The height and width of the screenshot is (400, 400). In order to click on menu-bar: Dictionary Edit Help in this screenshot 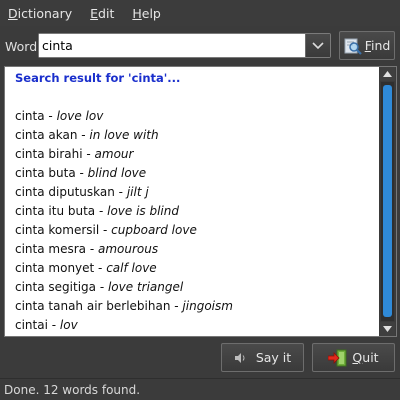, I will do `click(200, 13)`.